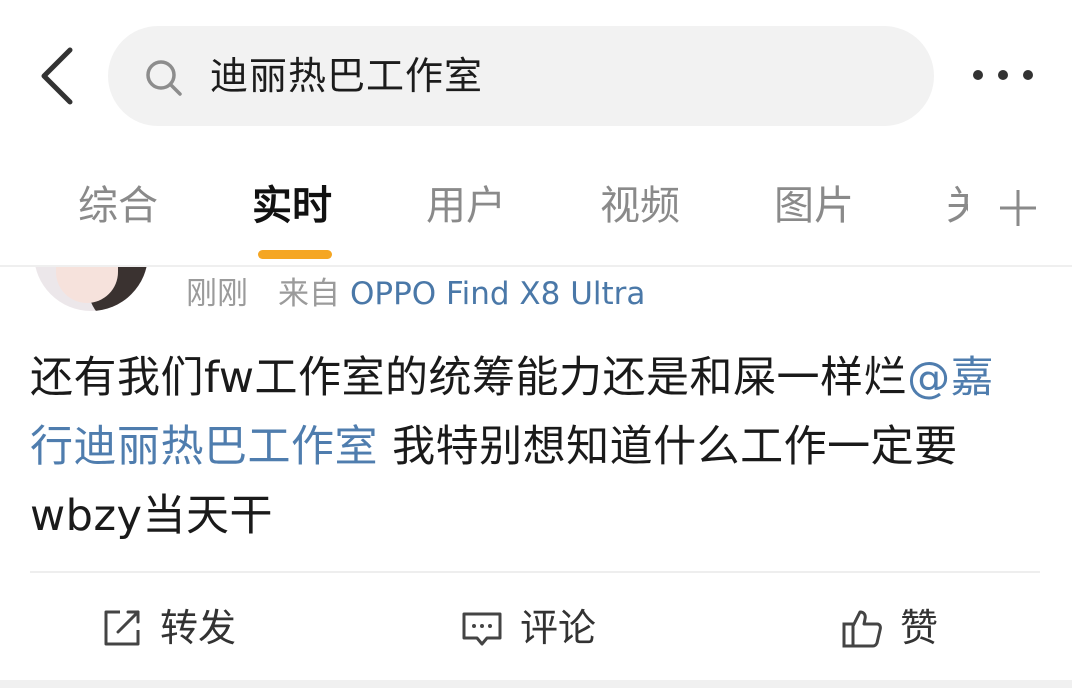  I want to click on post-source-prefix: 来自, so click(309, 294).